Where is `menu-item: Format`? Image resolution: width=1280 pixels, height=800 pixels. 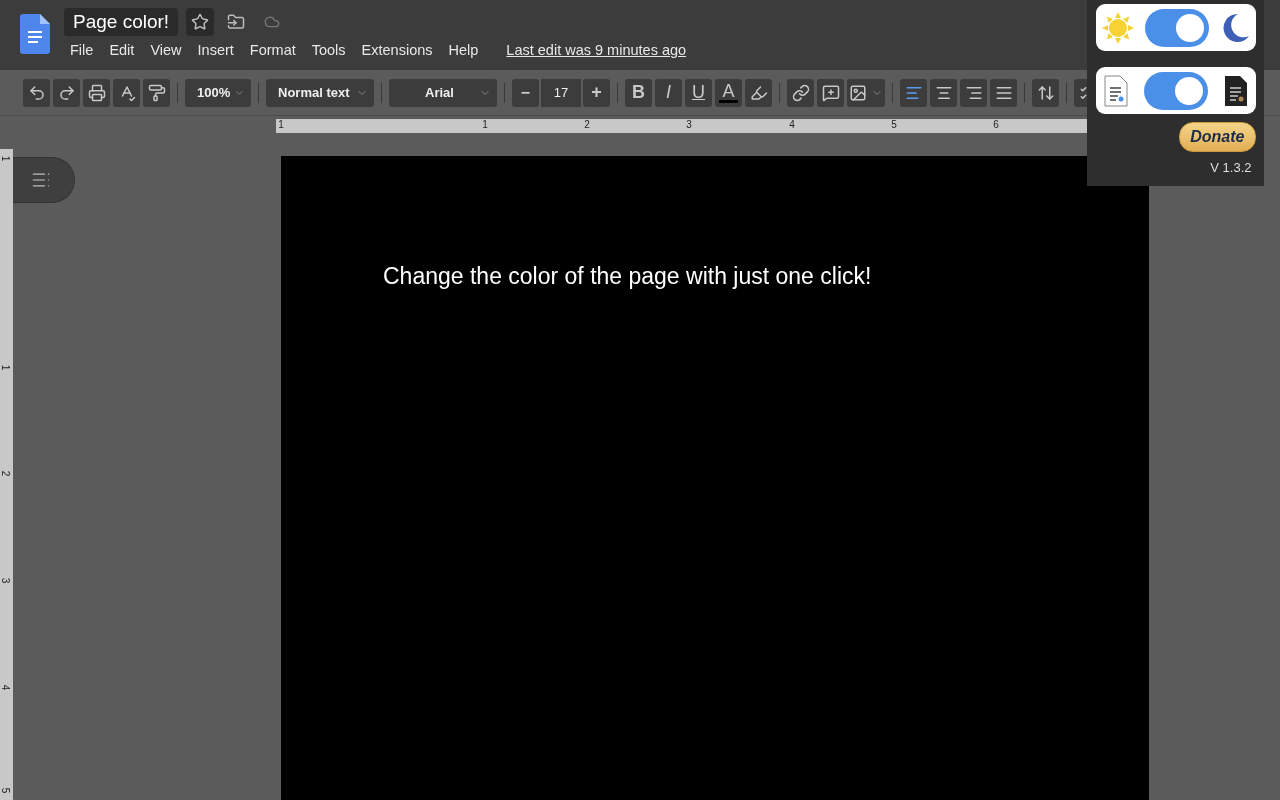 menu-item: Format is located at coordinates (272, 50).